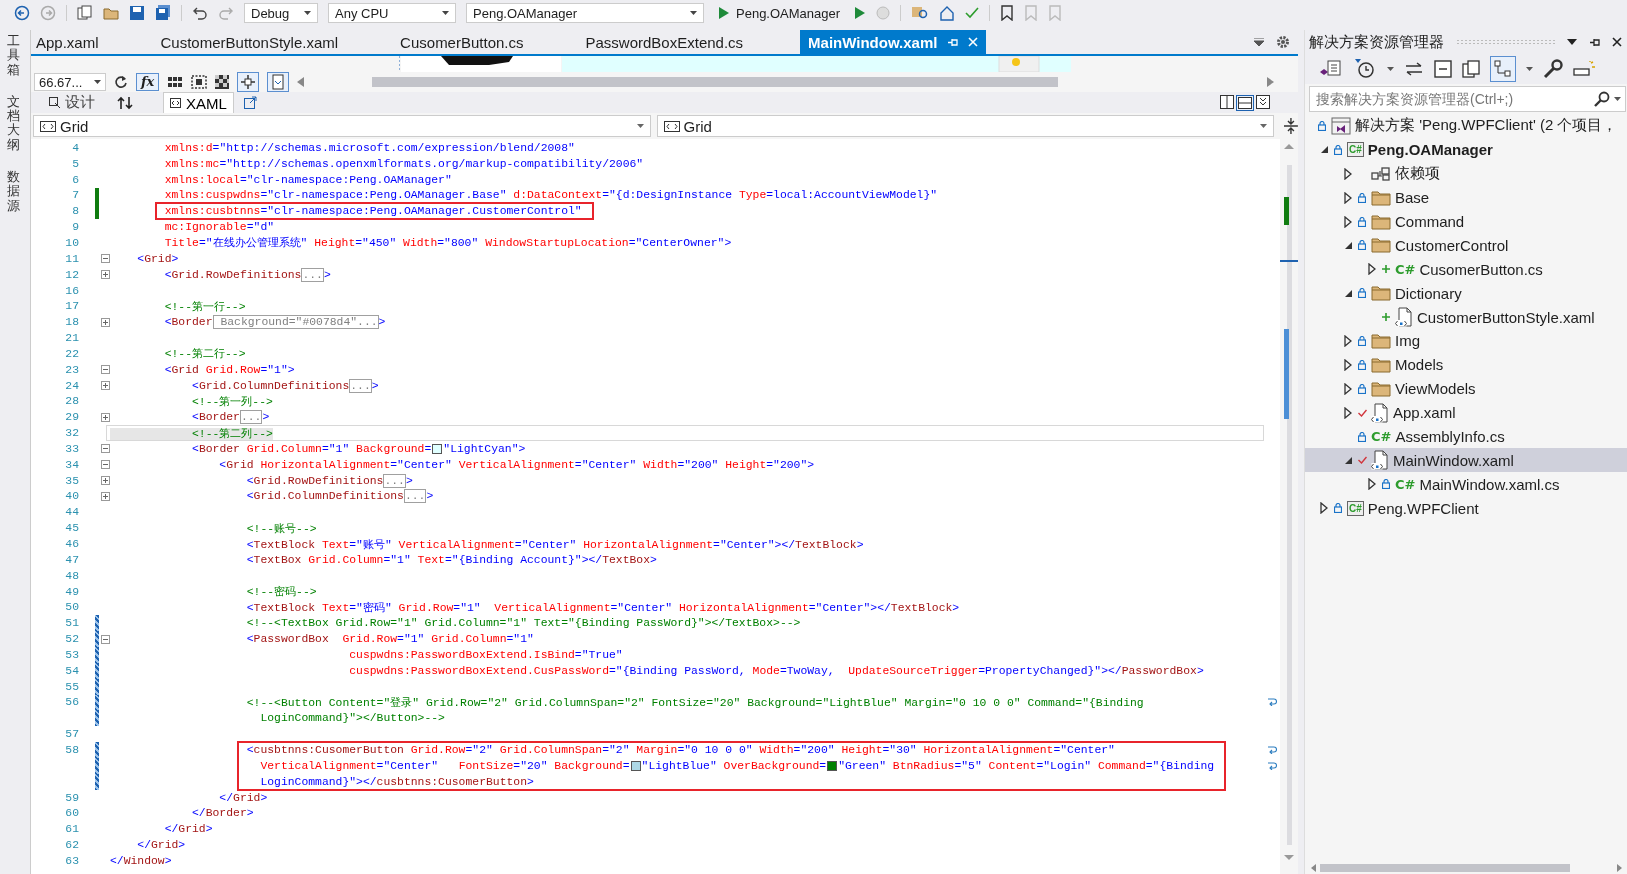 This screenshot has height=874, width=1627. What do you see at coordinates (1466, 508) in the screenshot?
I see `tree-item: C# Peng.WPFClient` at bounding box center [1466, 508].